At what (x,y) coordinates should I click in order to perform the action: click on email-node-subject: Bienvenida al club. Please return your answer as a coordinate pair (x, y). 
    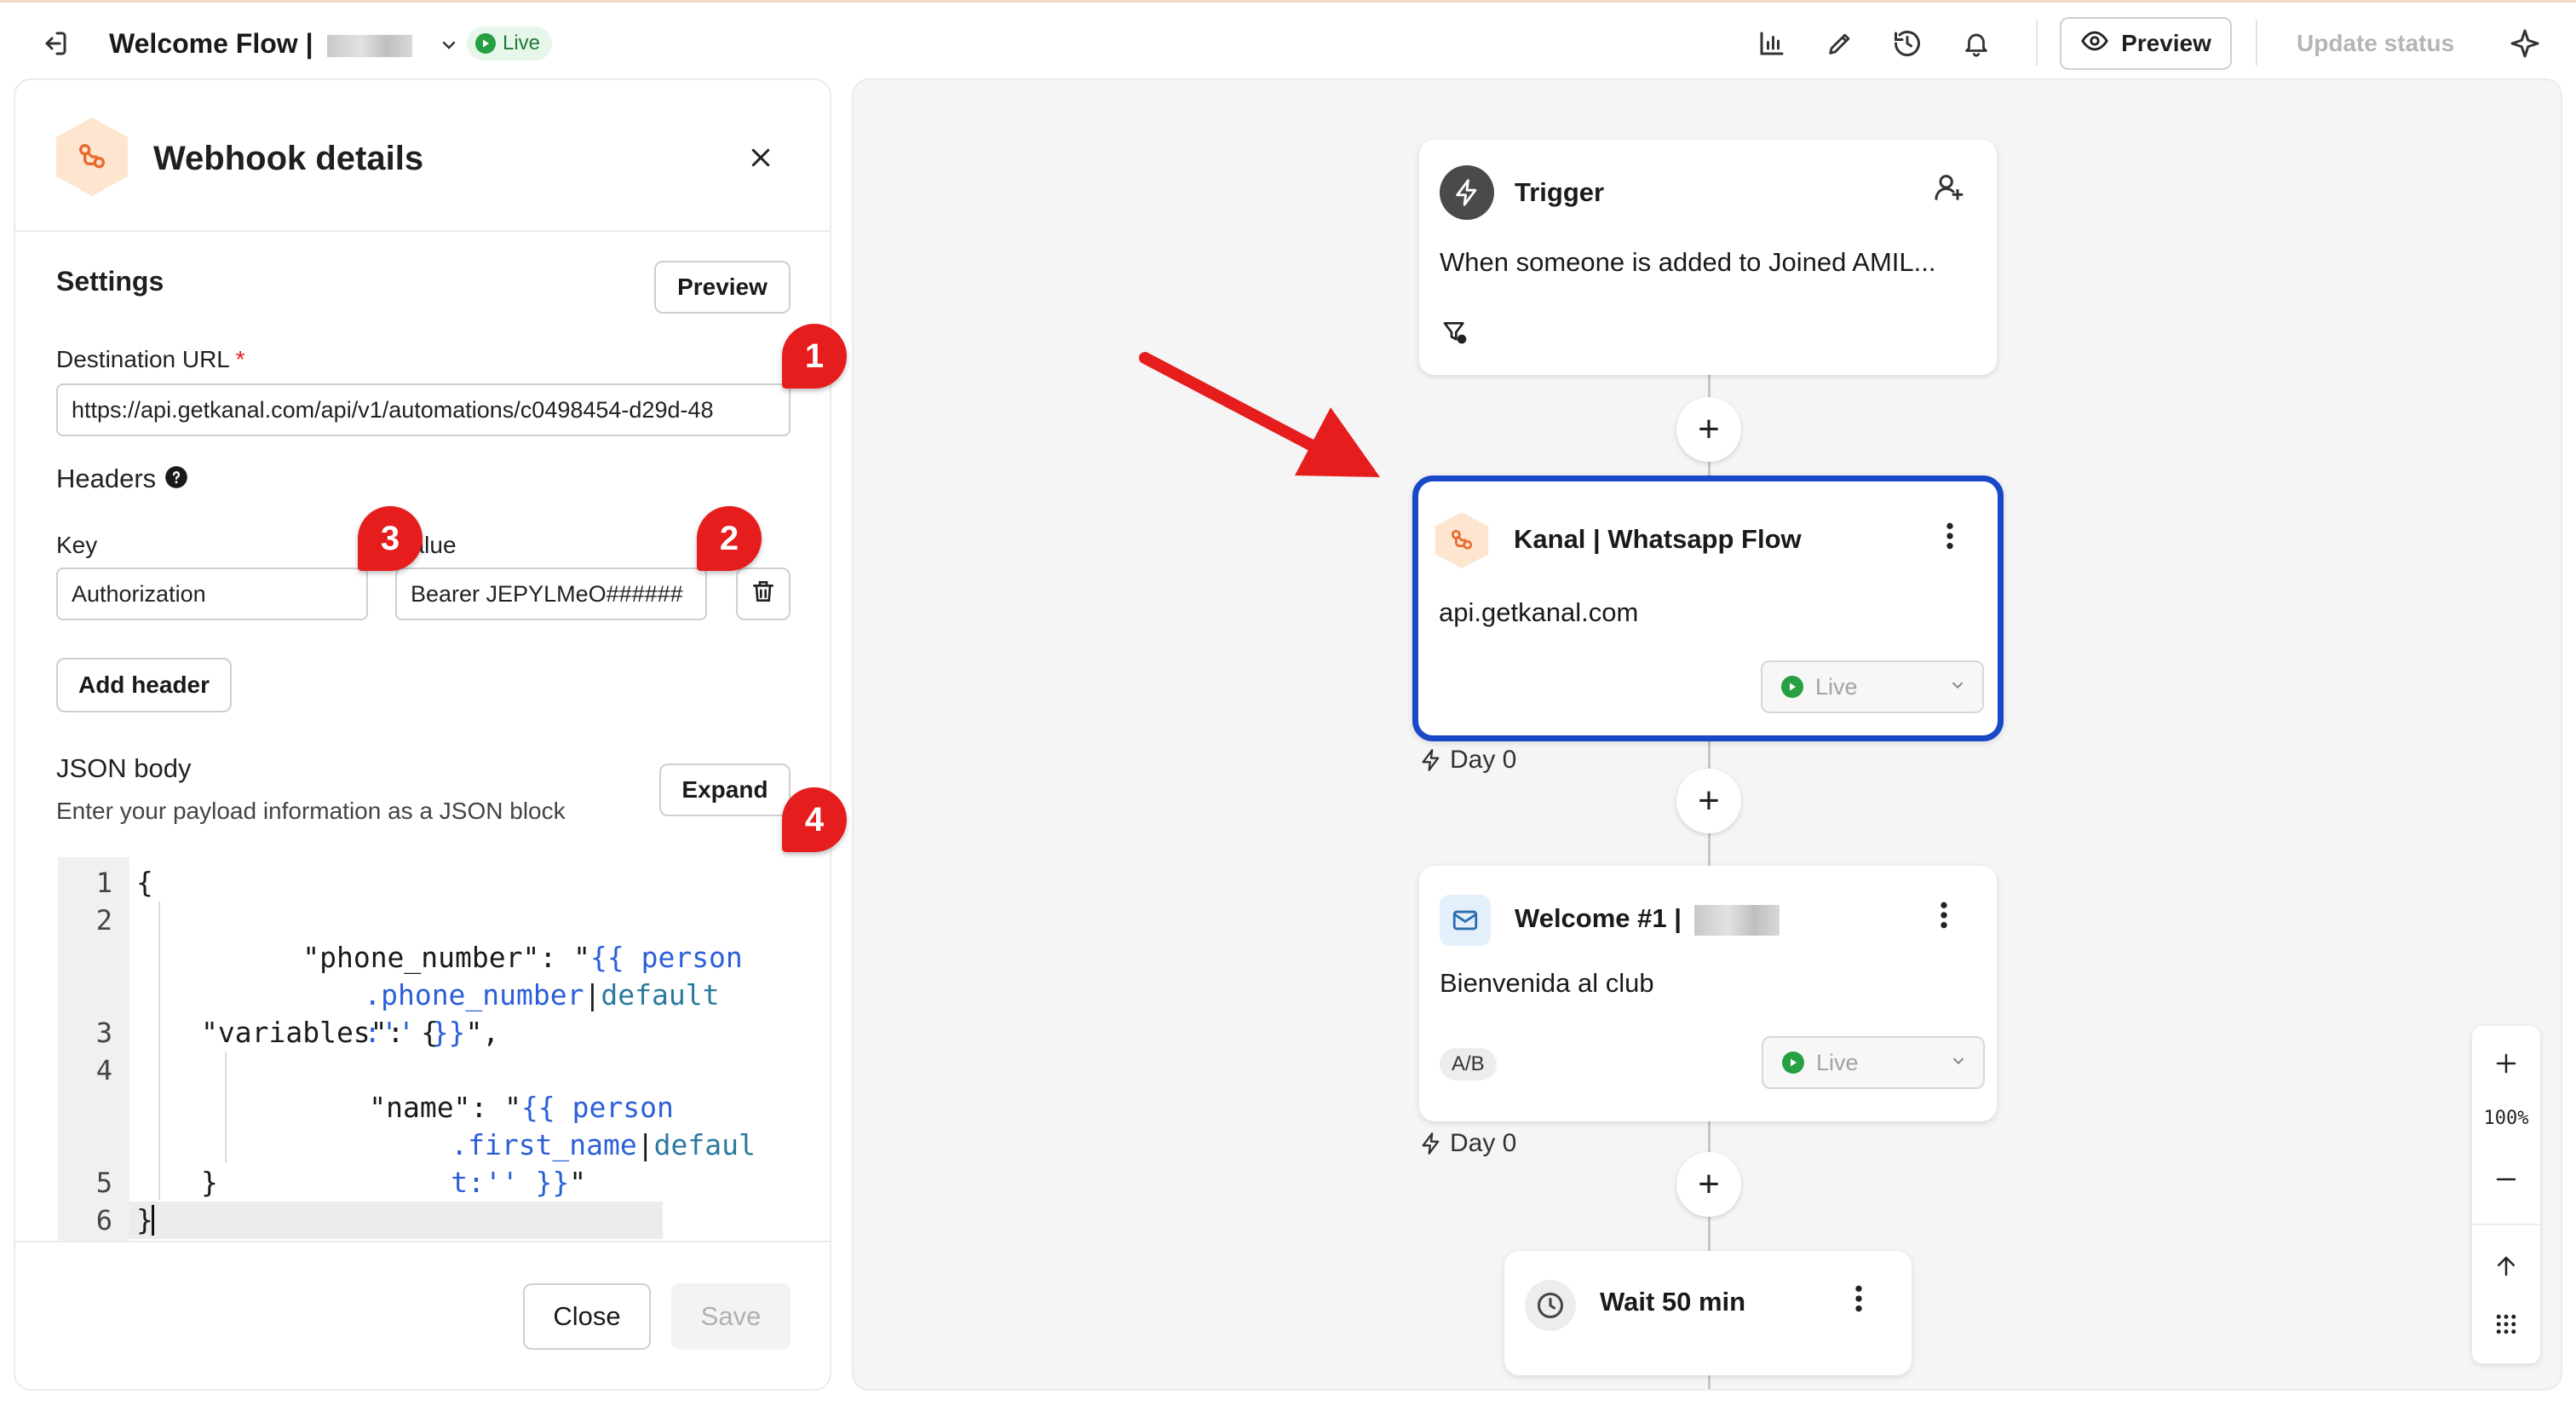
    Looking at the image, I should click on (1547, 983).